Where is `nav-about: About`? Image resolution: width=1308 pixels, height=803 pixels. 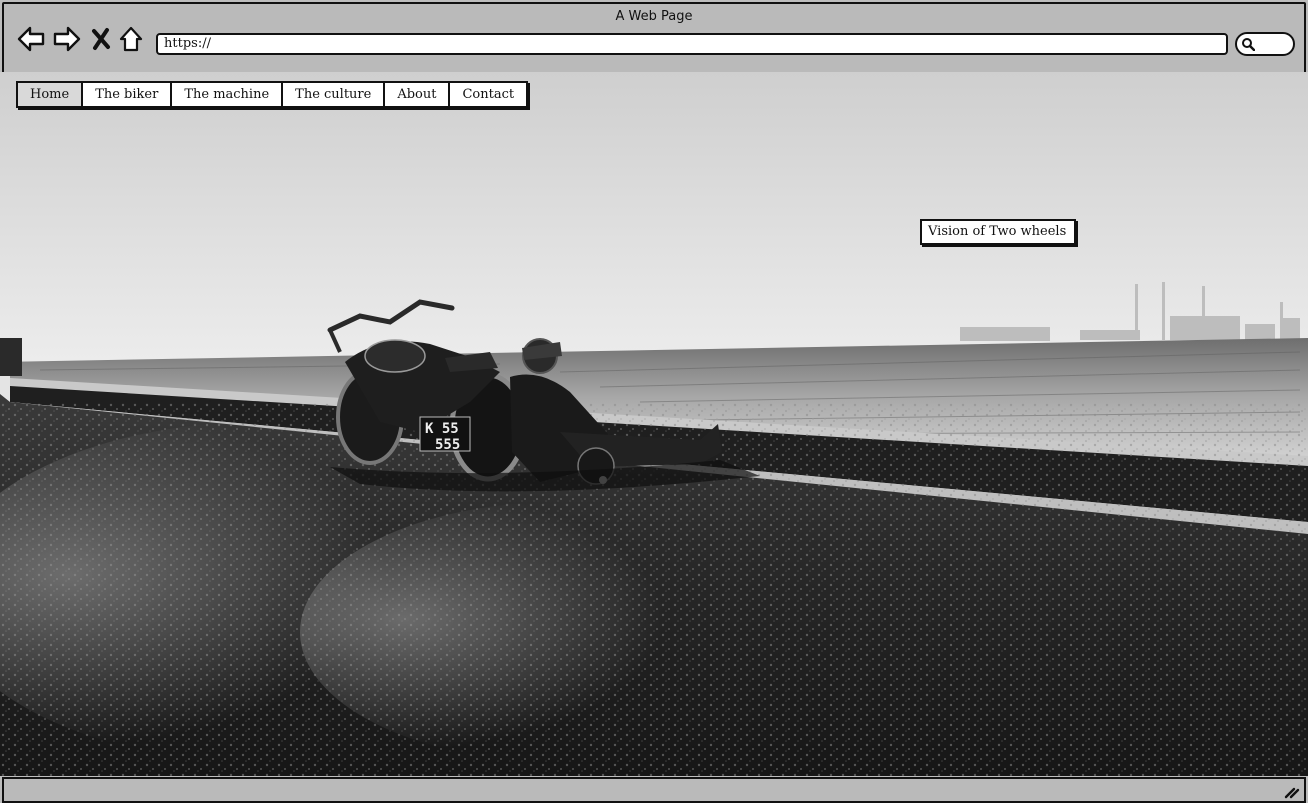
nav-about: About is located at coordinates (418, 94).